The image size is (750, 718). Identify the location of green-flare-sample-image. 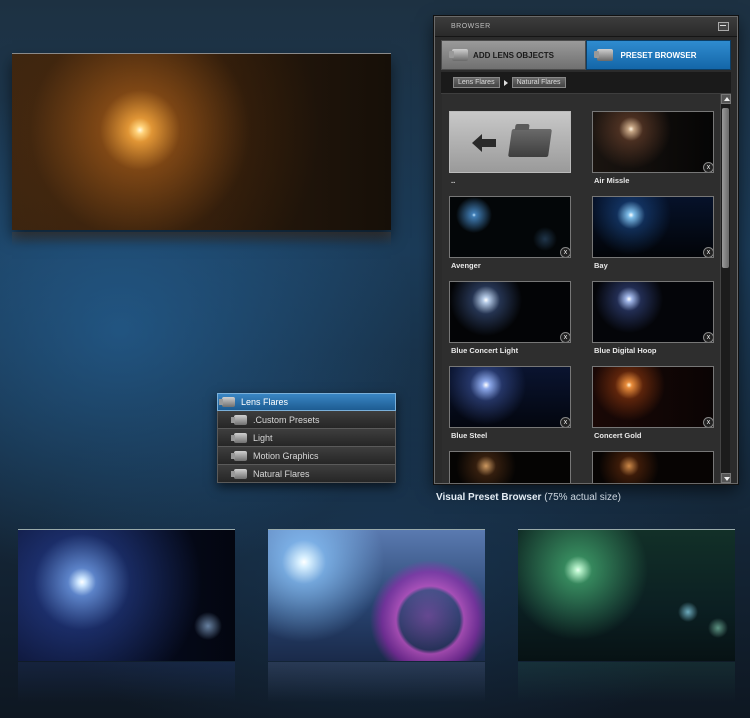
(626, 595).